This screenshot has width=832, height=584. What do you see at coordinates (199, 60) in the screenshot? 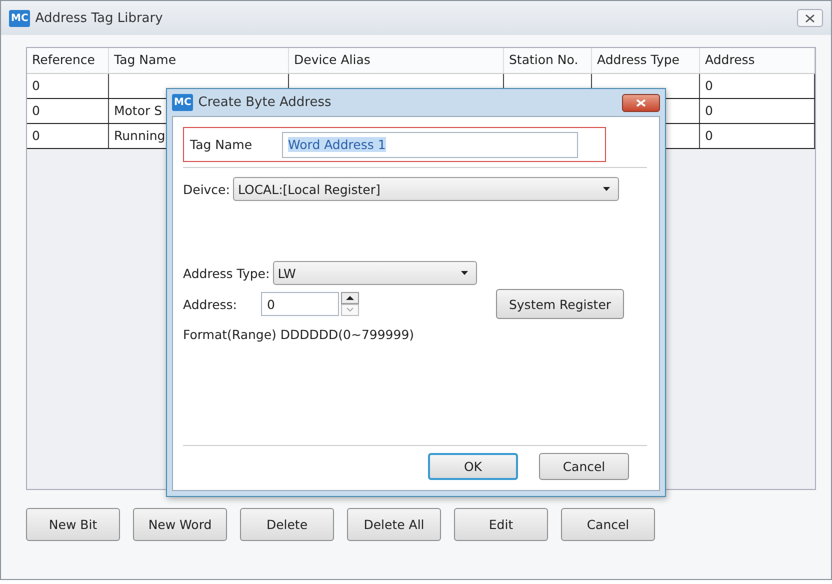
I see `column-header: Tag Name` at bounding box center [199, 60].